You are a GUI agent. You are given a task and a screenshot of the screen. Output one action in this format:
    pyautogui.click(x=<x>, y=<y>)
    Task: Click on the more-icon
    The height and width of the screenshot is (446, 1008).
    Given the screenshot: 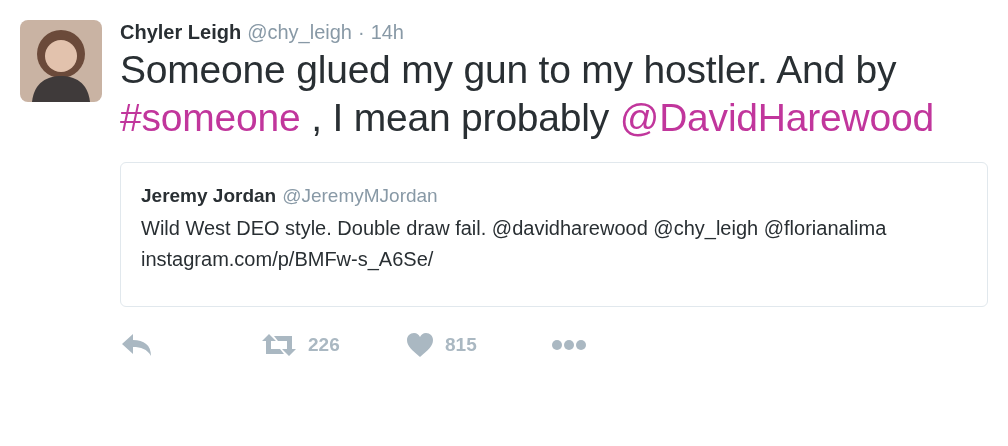 What is the action you would take?
    pyautogui.click(x=569, y=345)
    